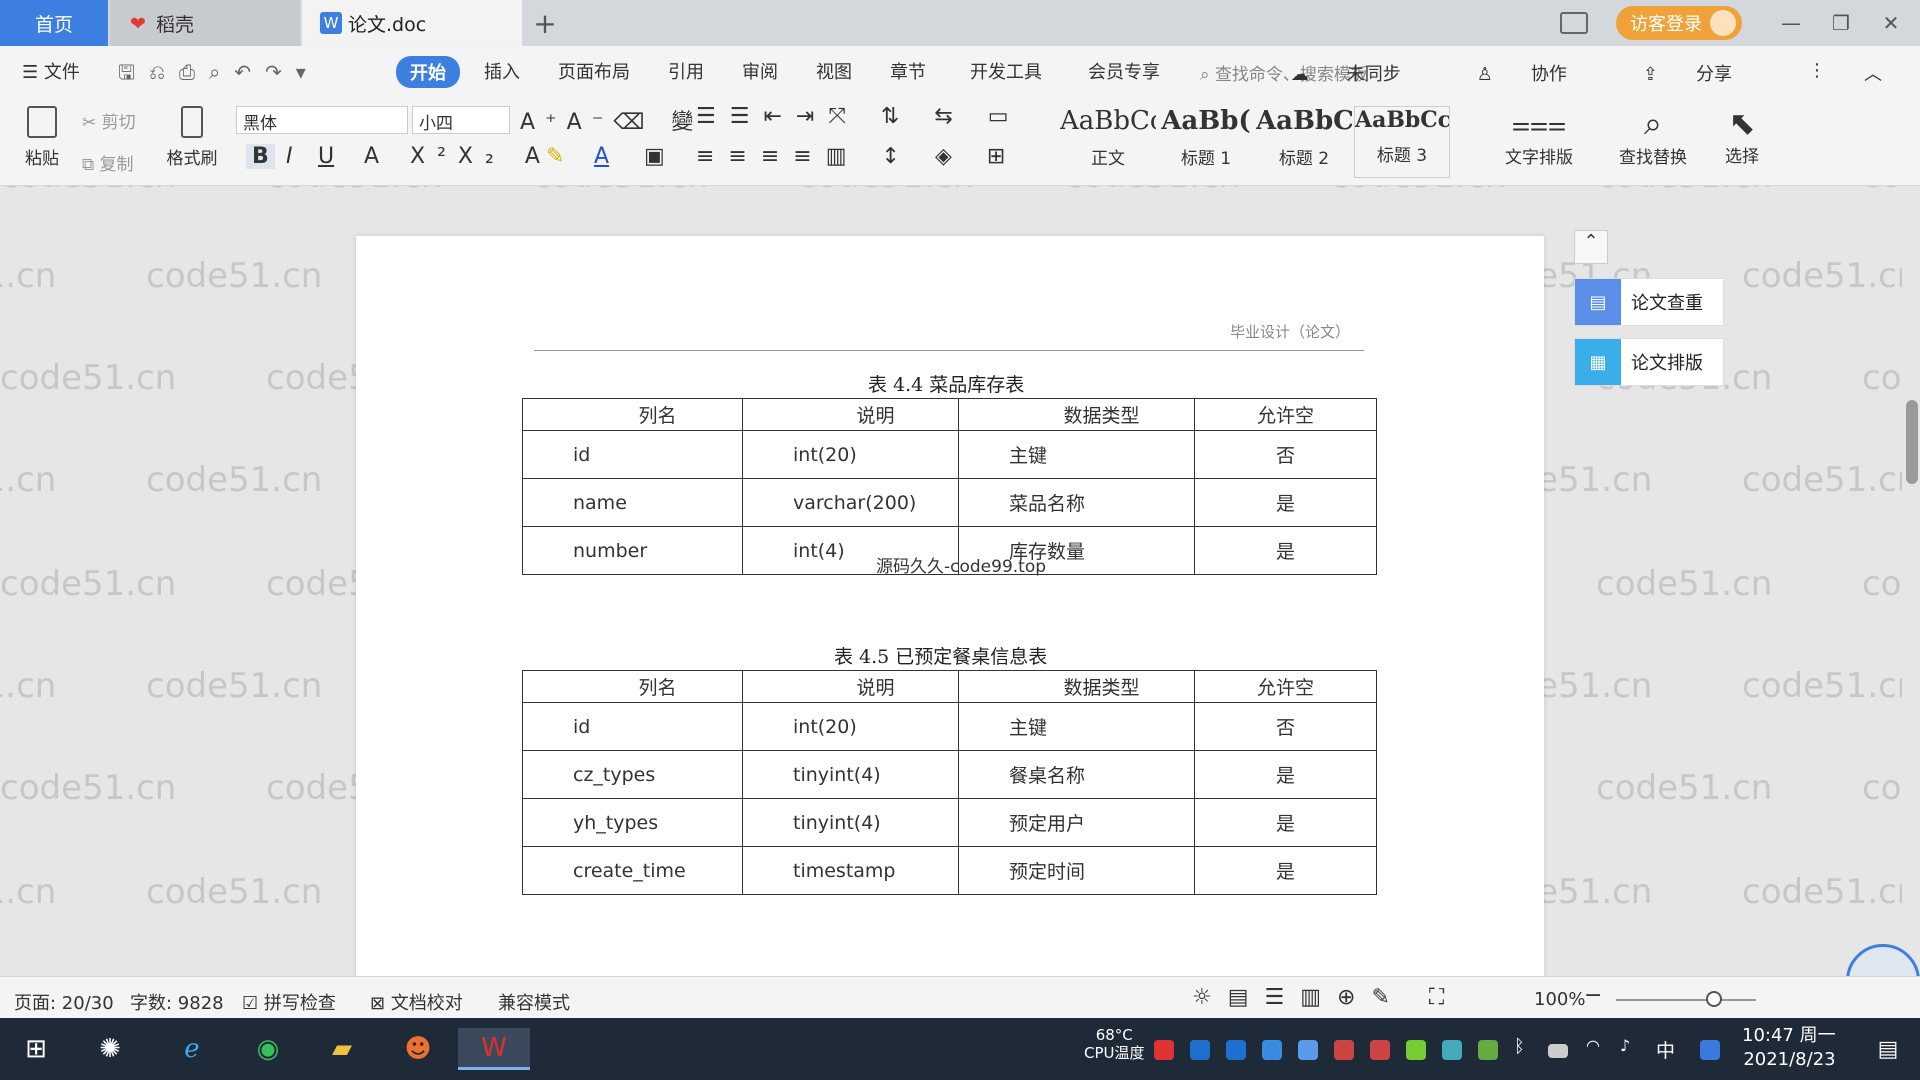  What do you see at coordinates (632, 550) in the screenshot?
I see `table-cell: number` at bounding box center [632, 550].